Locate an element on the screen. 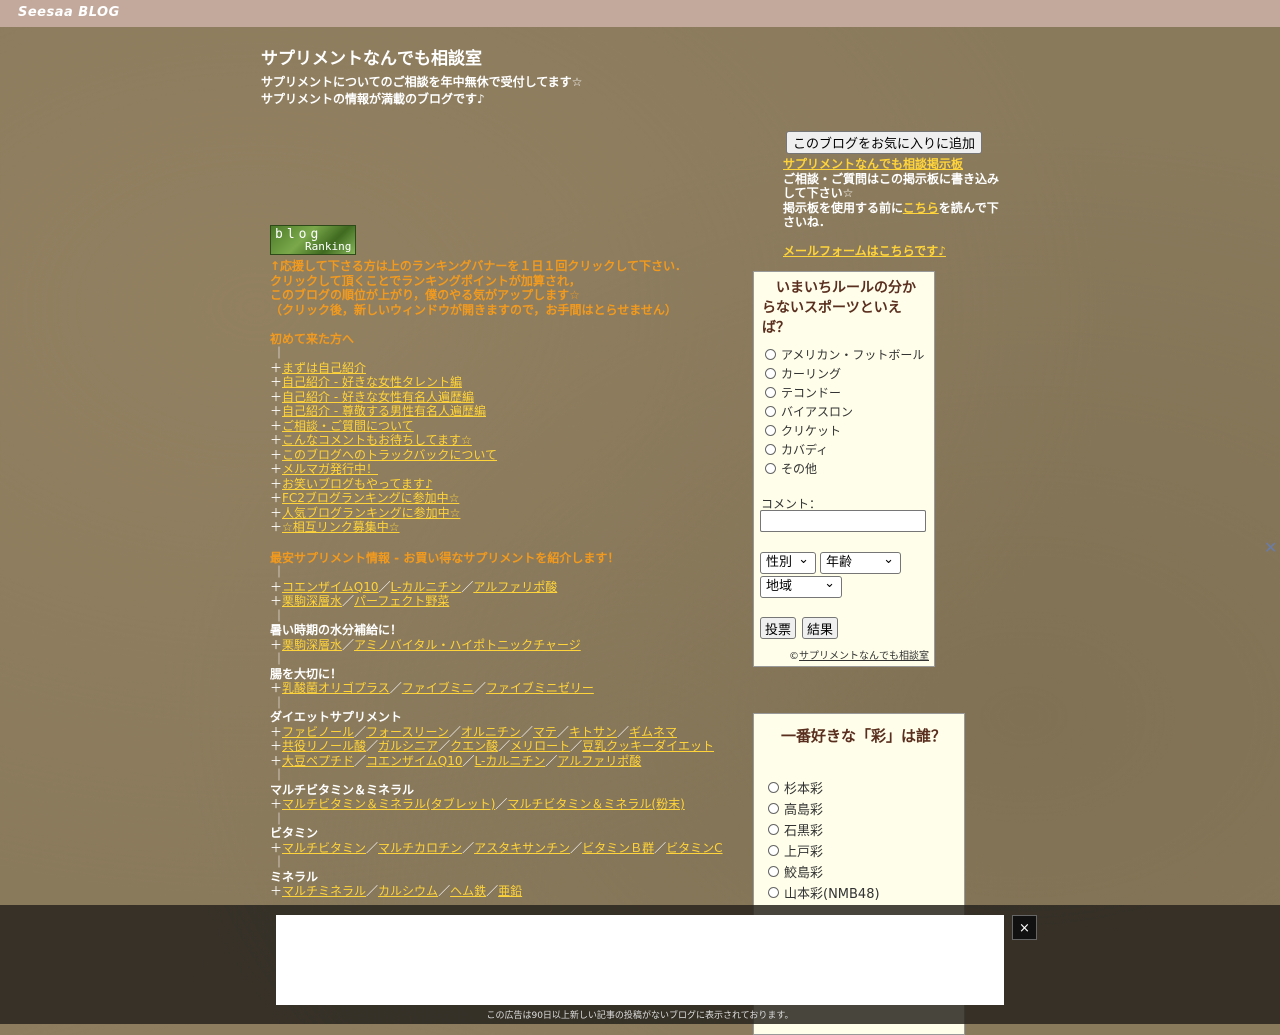  poll-option: 上戸彩 is located at coordinates (824, 850).